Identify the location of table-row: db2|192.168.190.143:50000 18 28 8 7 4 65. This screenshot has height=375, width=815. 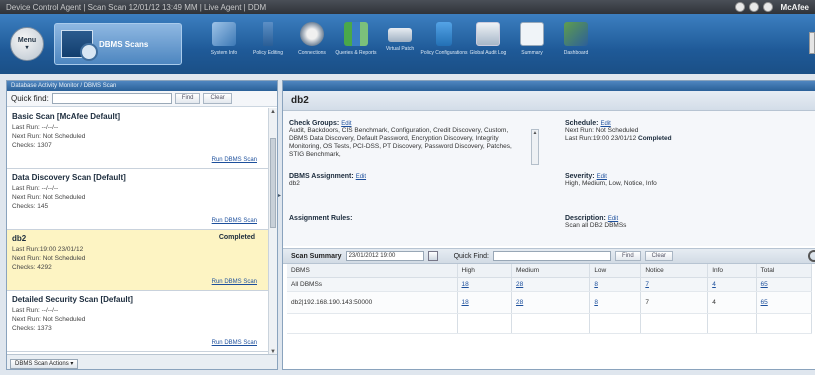
(550, 302).